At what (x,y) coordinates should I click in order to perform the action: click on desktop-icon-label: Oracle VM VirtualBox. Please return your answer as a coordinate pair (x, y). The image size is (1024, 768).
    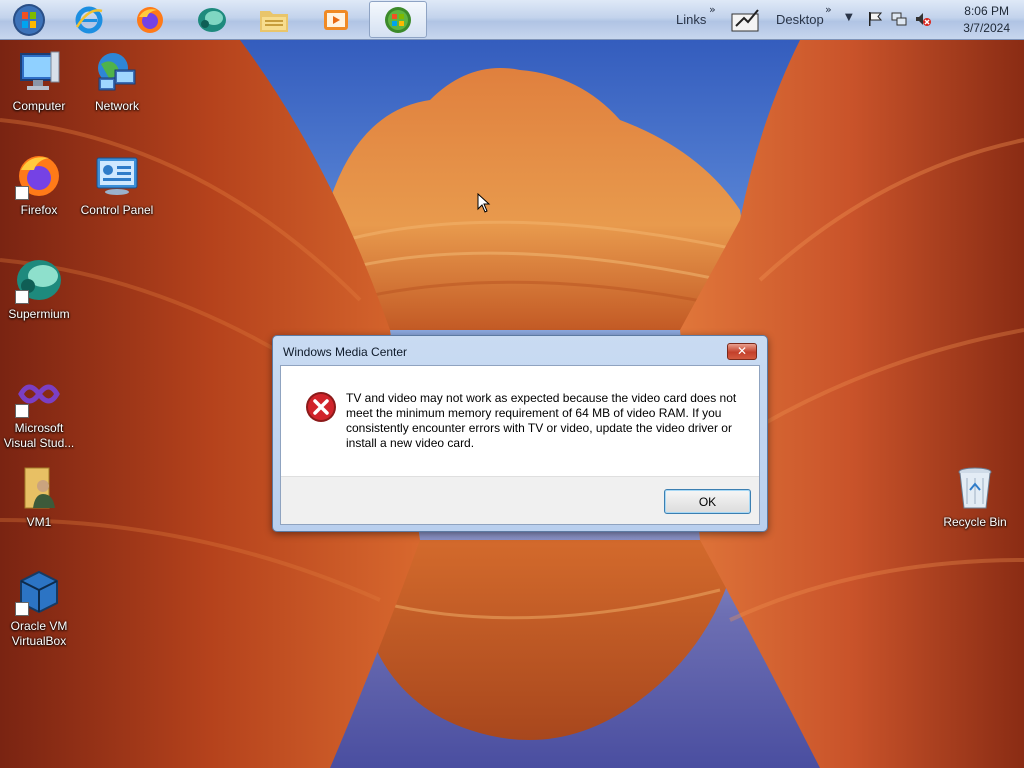
    Looking at the image, I should click on (39, 634).